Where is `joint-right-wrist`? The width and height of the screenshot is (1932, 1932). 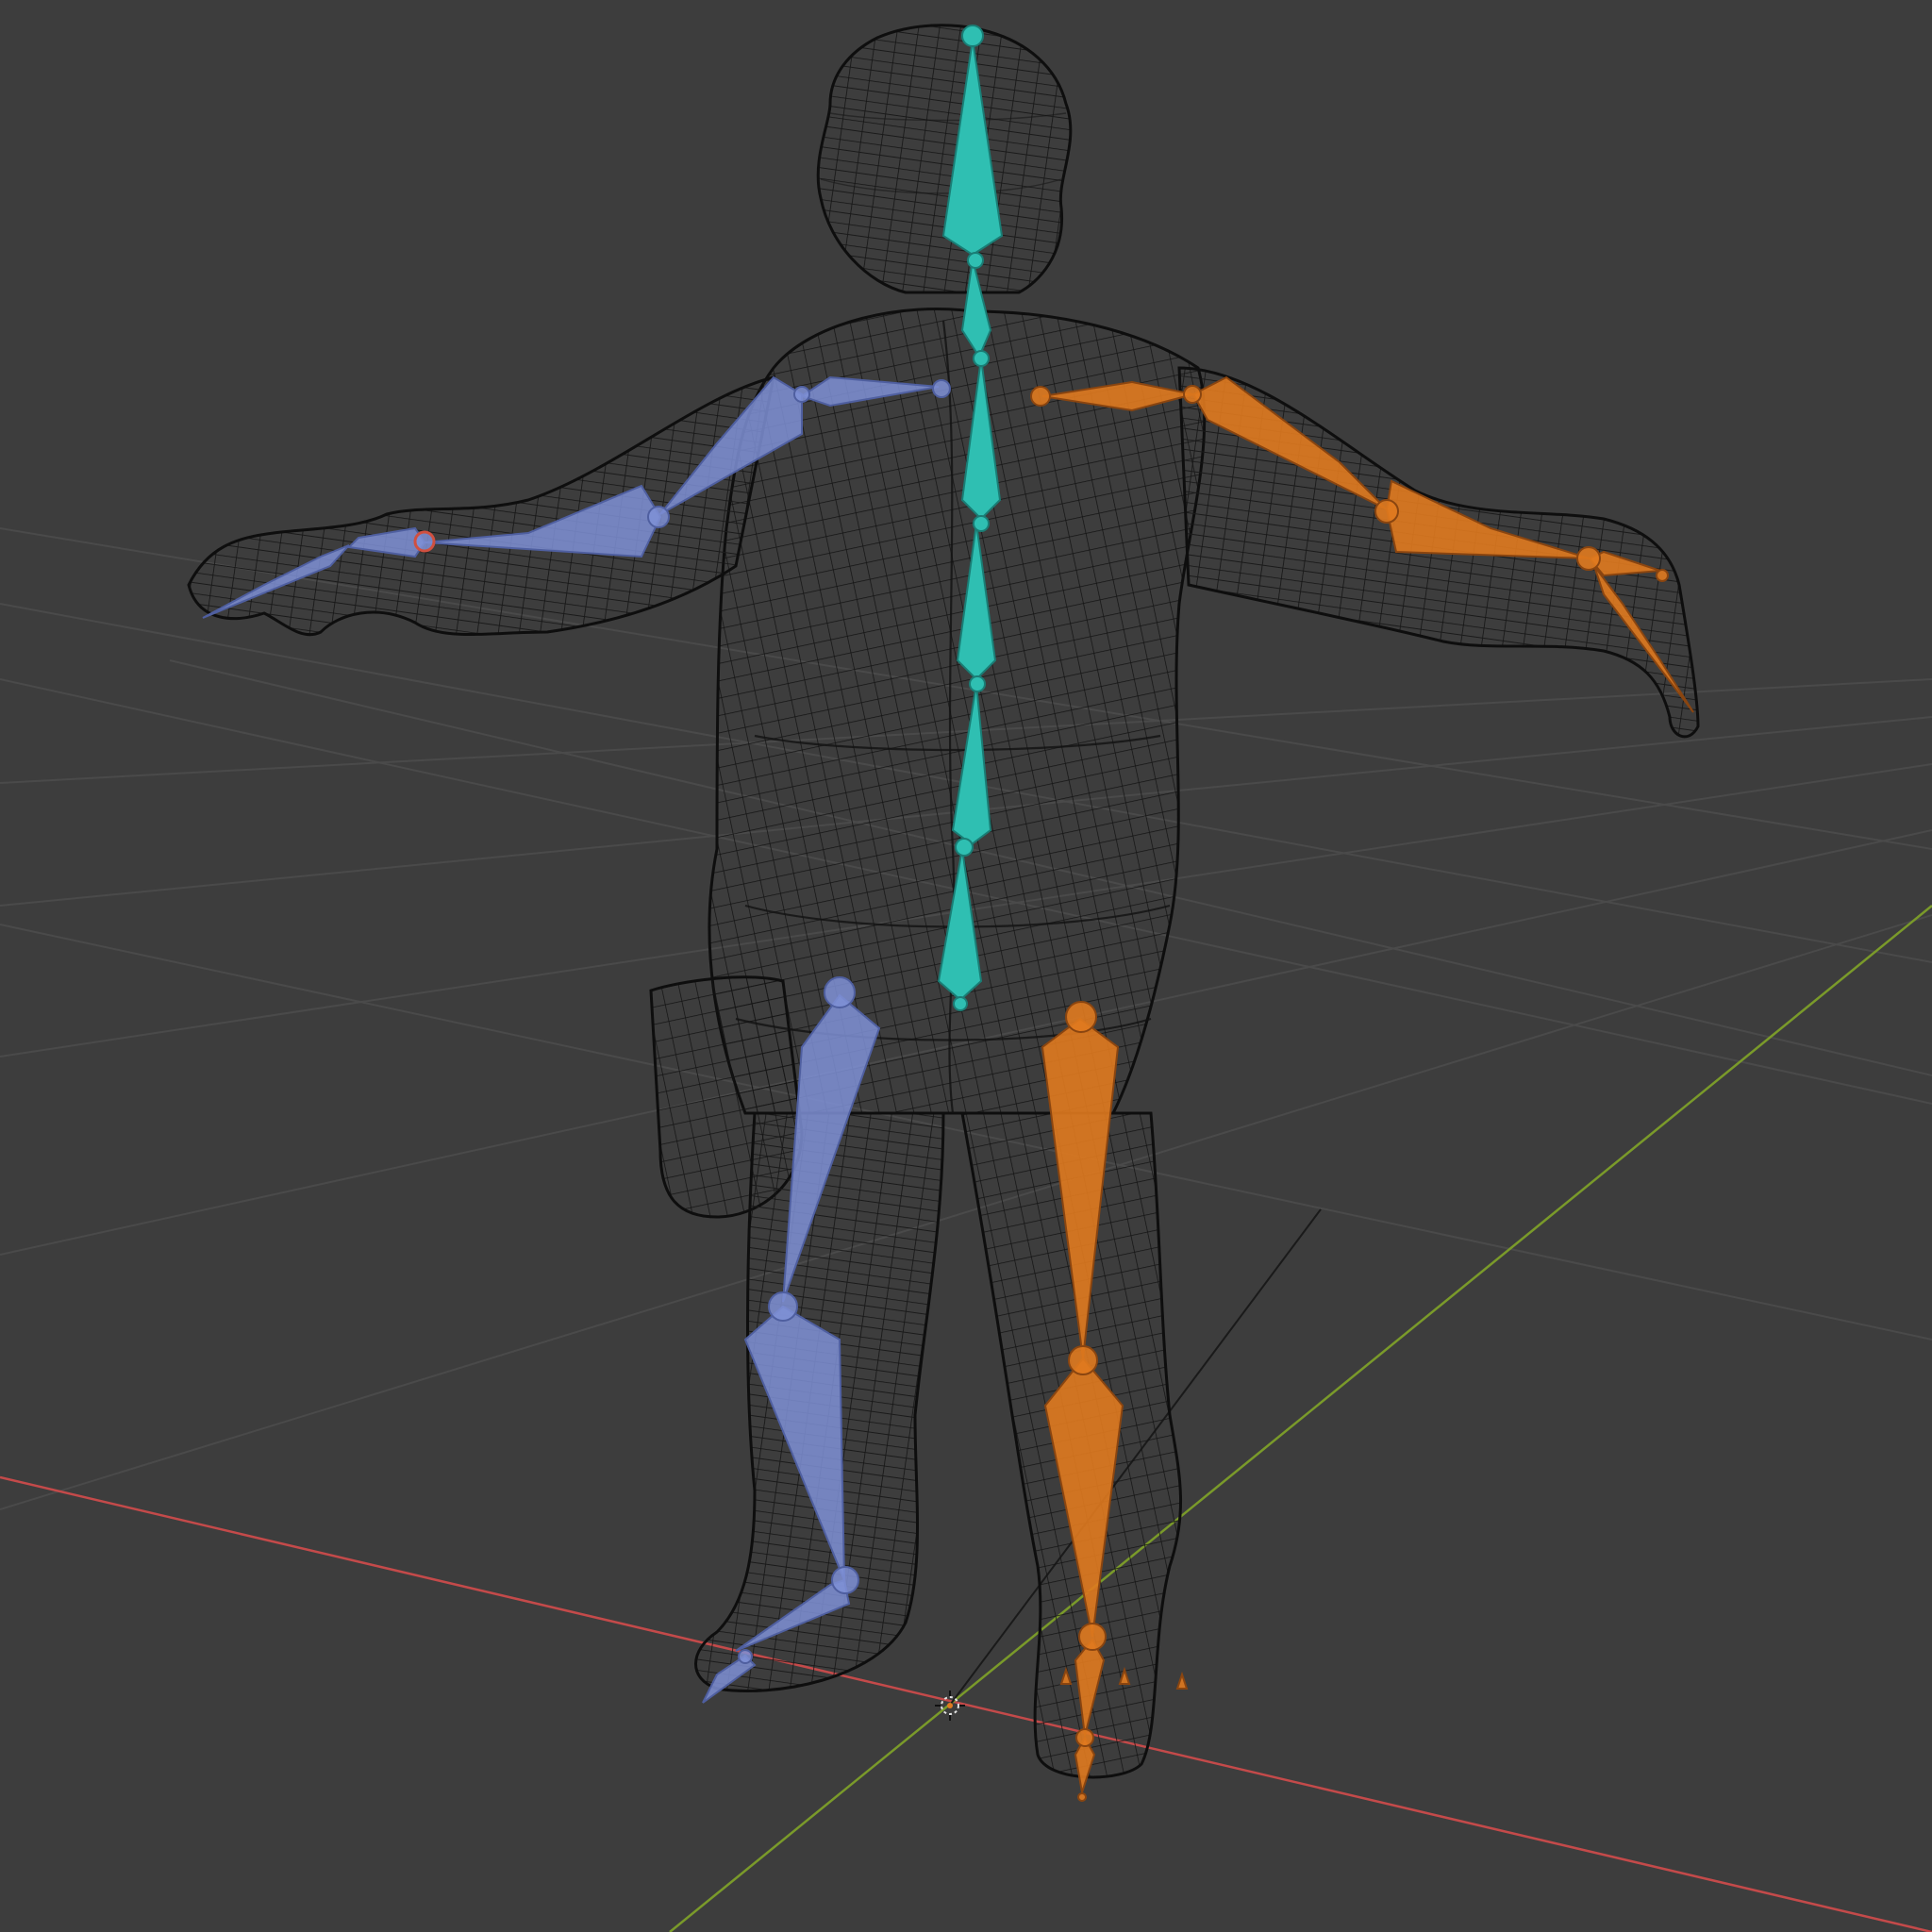
joint-right-wrist is located at coordinates (1386, 512).